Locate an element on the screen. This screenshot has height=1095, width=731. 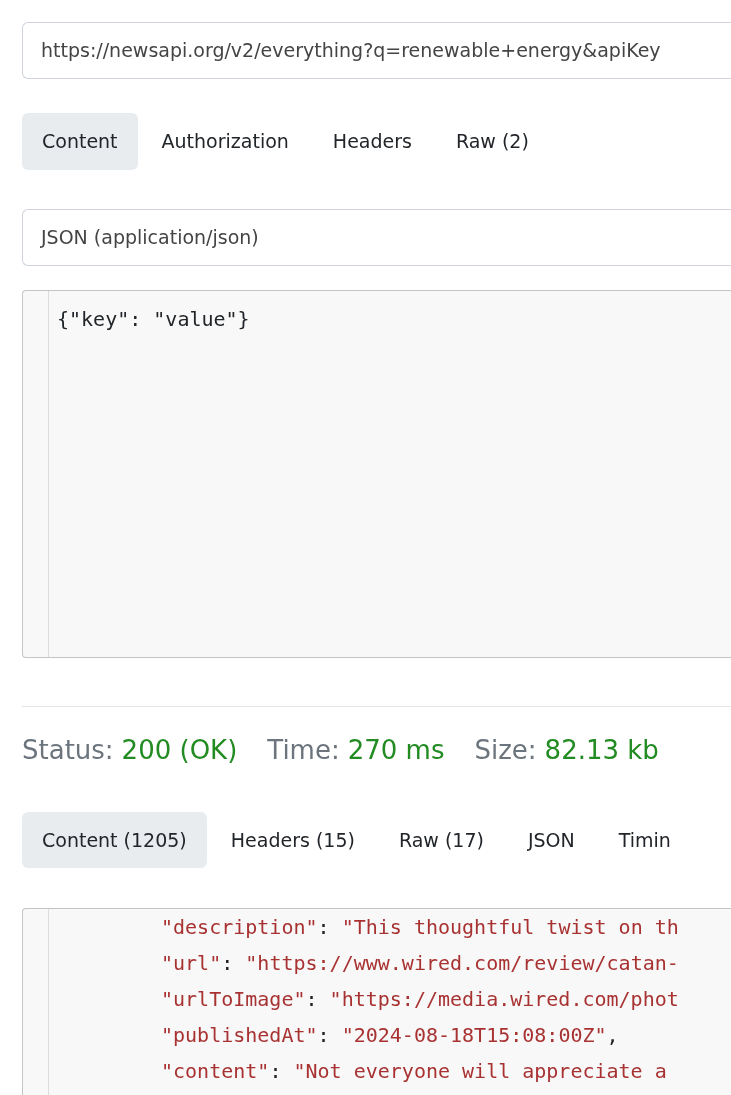
tab: Content is located at coordinates (80, 141).